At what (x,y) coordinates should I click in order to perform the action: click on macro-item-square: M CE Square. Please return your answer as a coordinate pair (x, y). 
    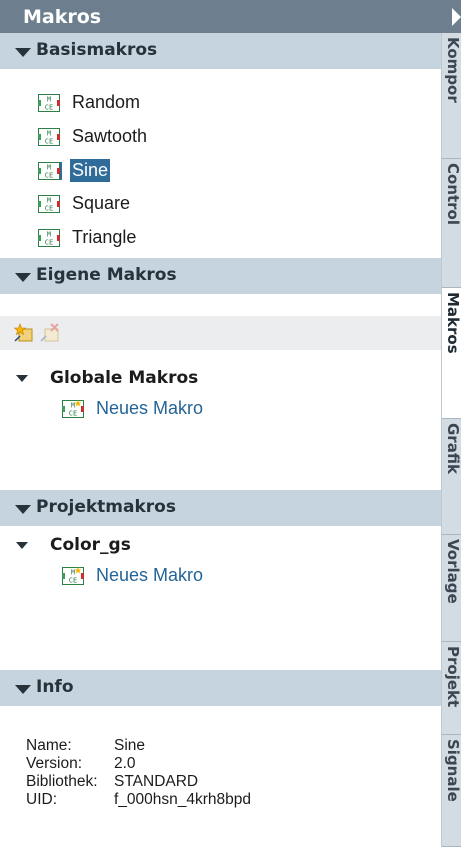
    Looking at the image, I should click on (85, 203).